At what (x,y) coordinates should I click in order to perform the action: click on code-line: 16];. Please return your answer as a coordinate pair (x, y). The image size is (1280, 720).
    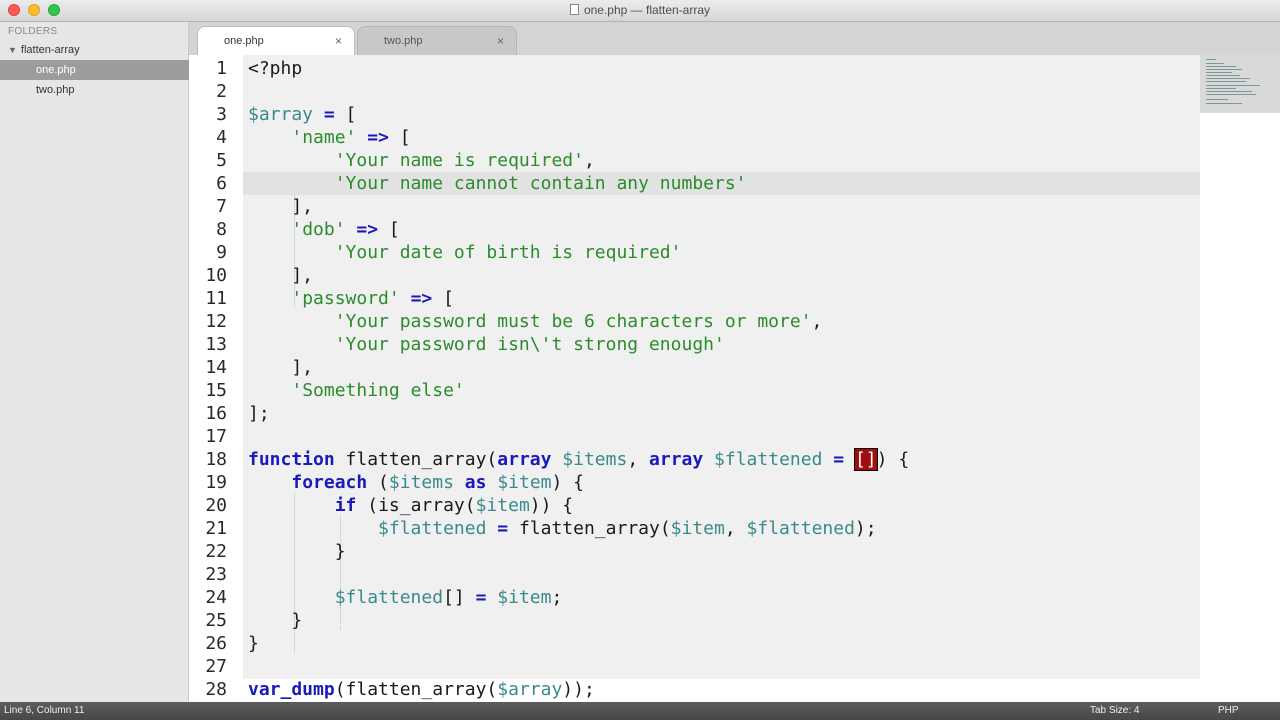
    Looking at the image, I should click on (694, 413).